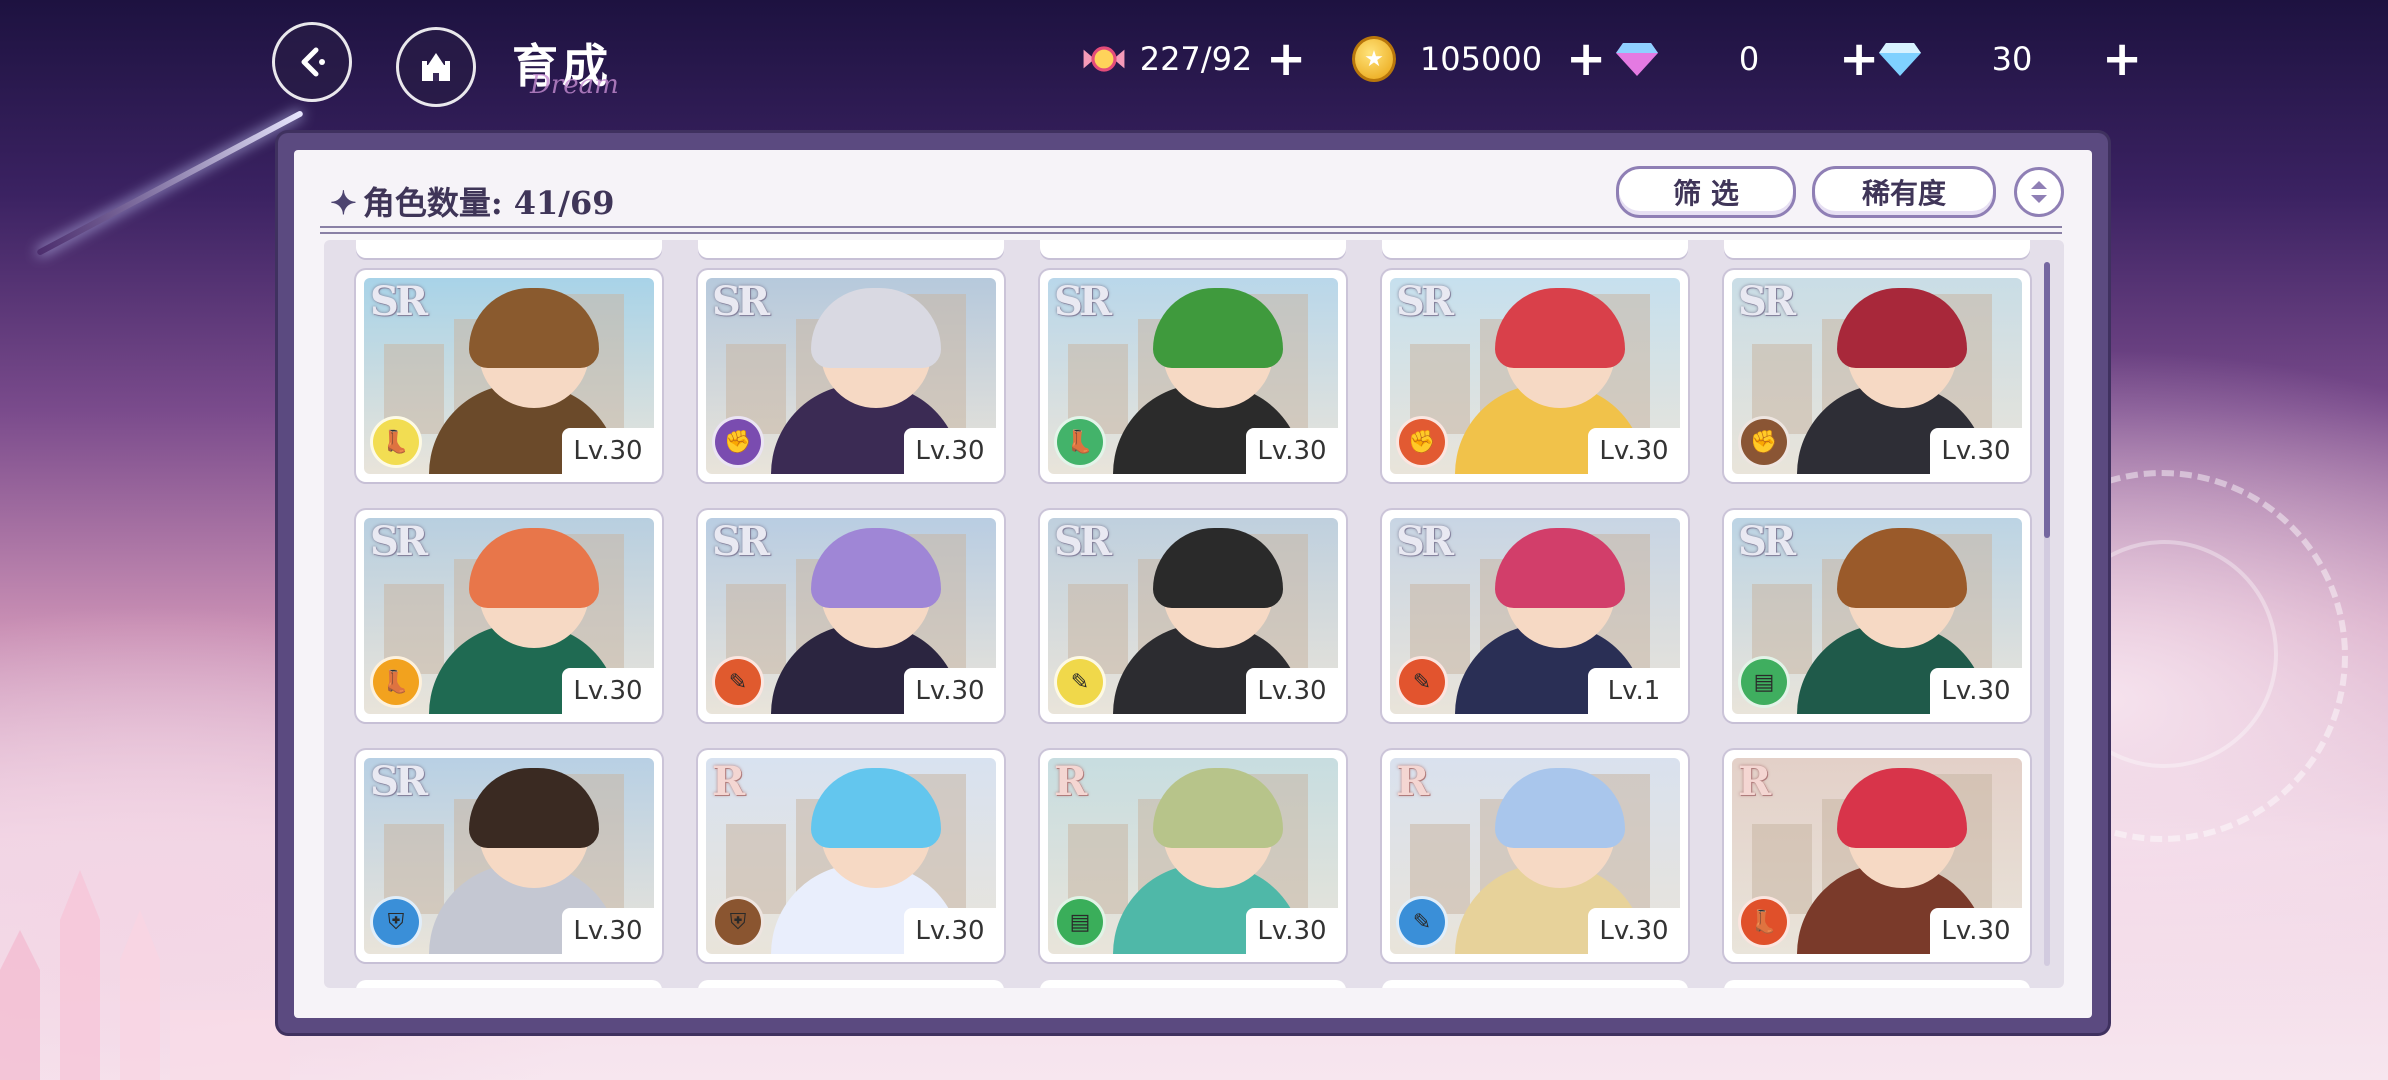  What do you see at coordinates (488, 203) in the screenshot?
I see `character-count-text: 角色数量: 41/69` at bounding box center [488, 203].